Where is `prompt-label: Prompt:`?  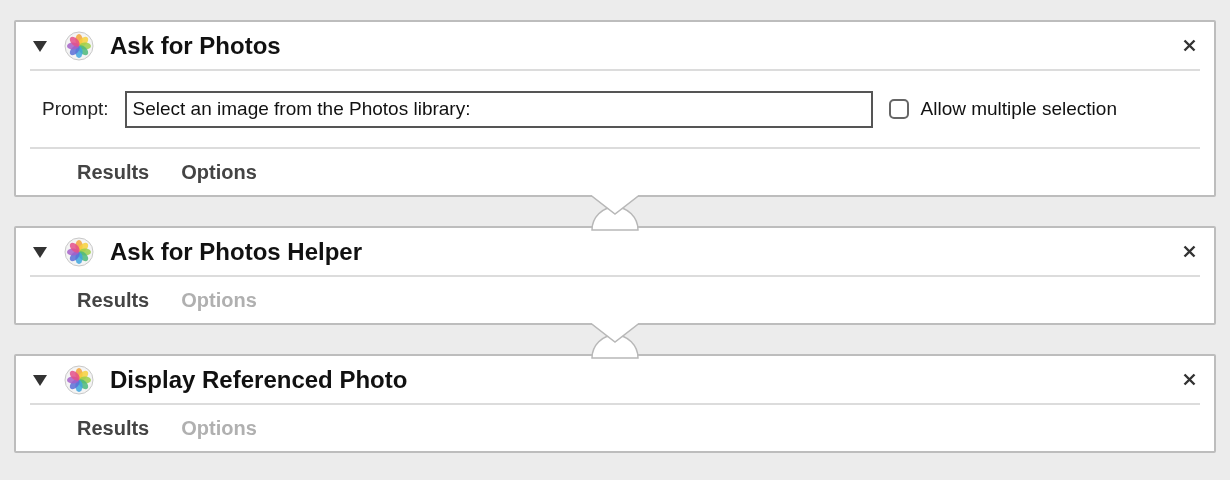 prompt-label: Prompt: is located at coordinates (75, 109).